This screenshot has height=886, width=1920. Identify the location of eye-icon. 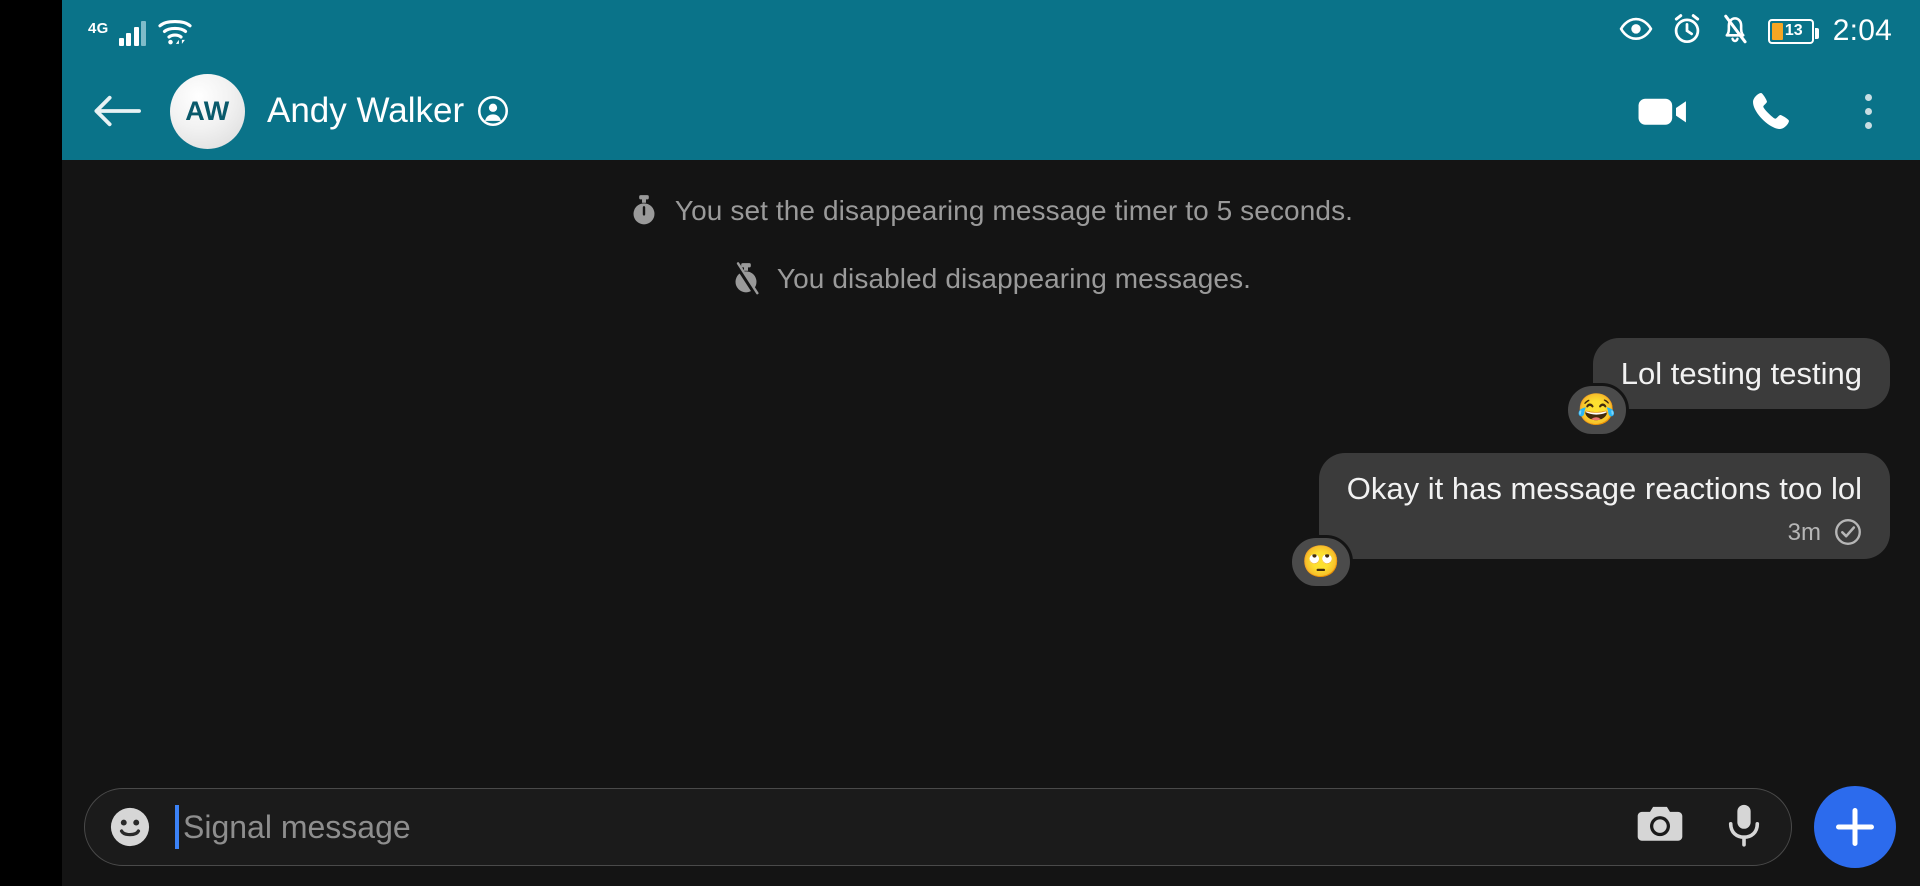
(1636, 31).